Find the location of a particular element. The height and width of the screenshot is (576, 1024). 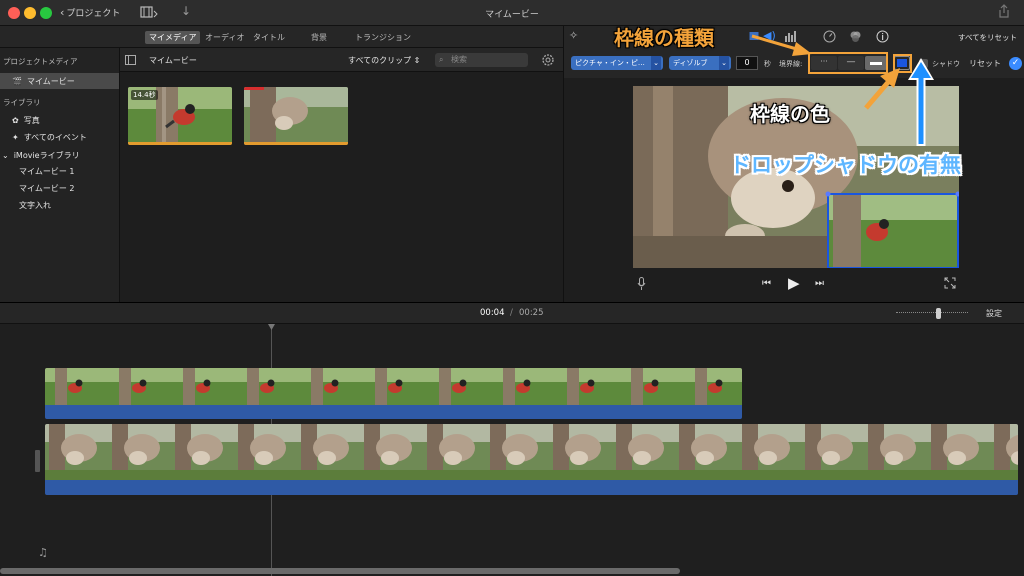

sidebar-toggle-icon is located at coordinates (130, 60).